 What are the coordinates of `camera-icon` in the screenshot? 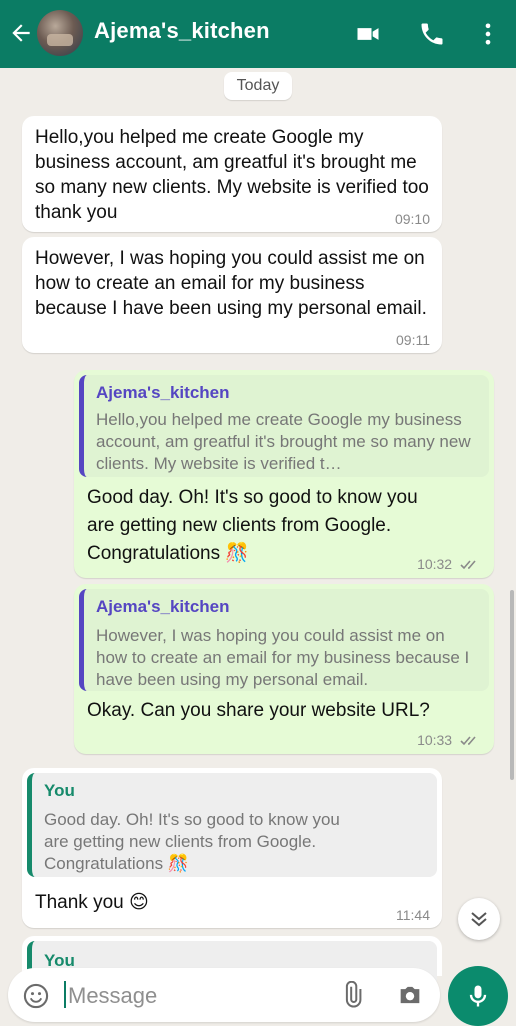 It's located at (410, 995).